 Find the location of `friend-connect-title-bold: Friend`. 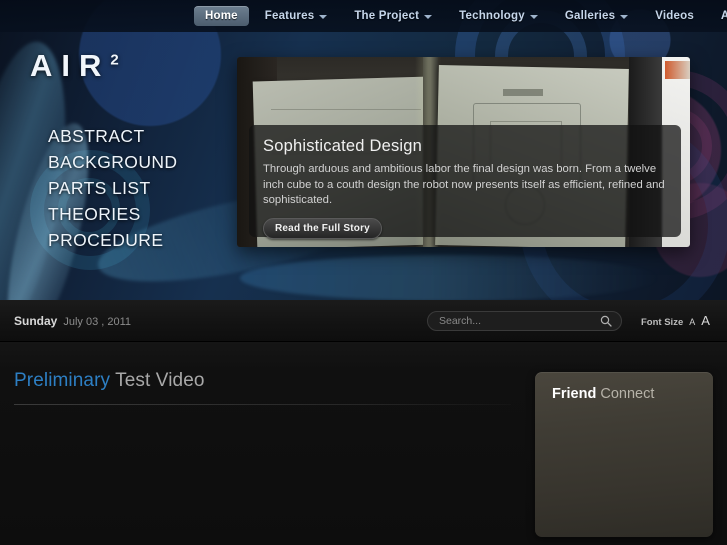

friend-connect-title-bold: Friend is located at coordinates (574, 394).